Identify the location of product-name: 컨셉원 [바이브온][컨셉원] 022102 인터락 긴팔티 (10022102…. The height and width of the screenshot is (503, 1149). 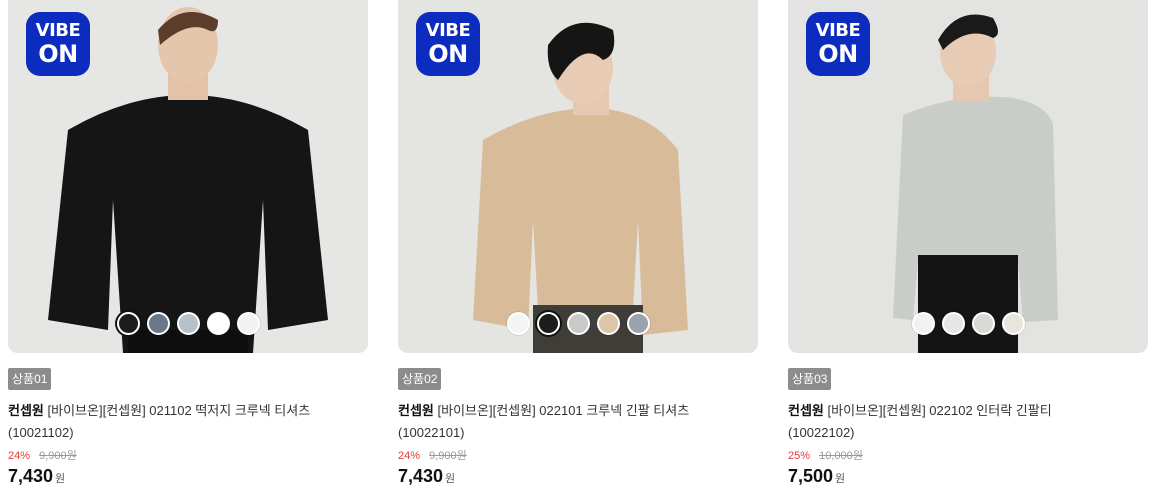
(953, 422).